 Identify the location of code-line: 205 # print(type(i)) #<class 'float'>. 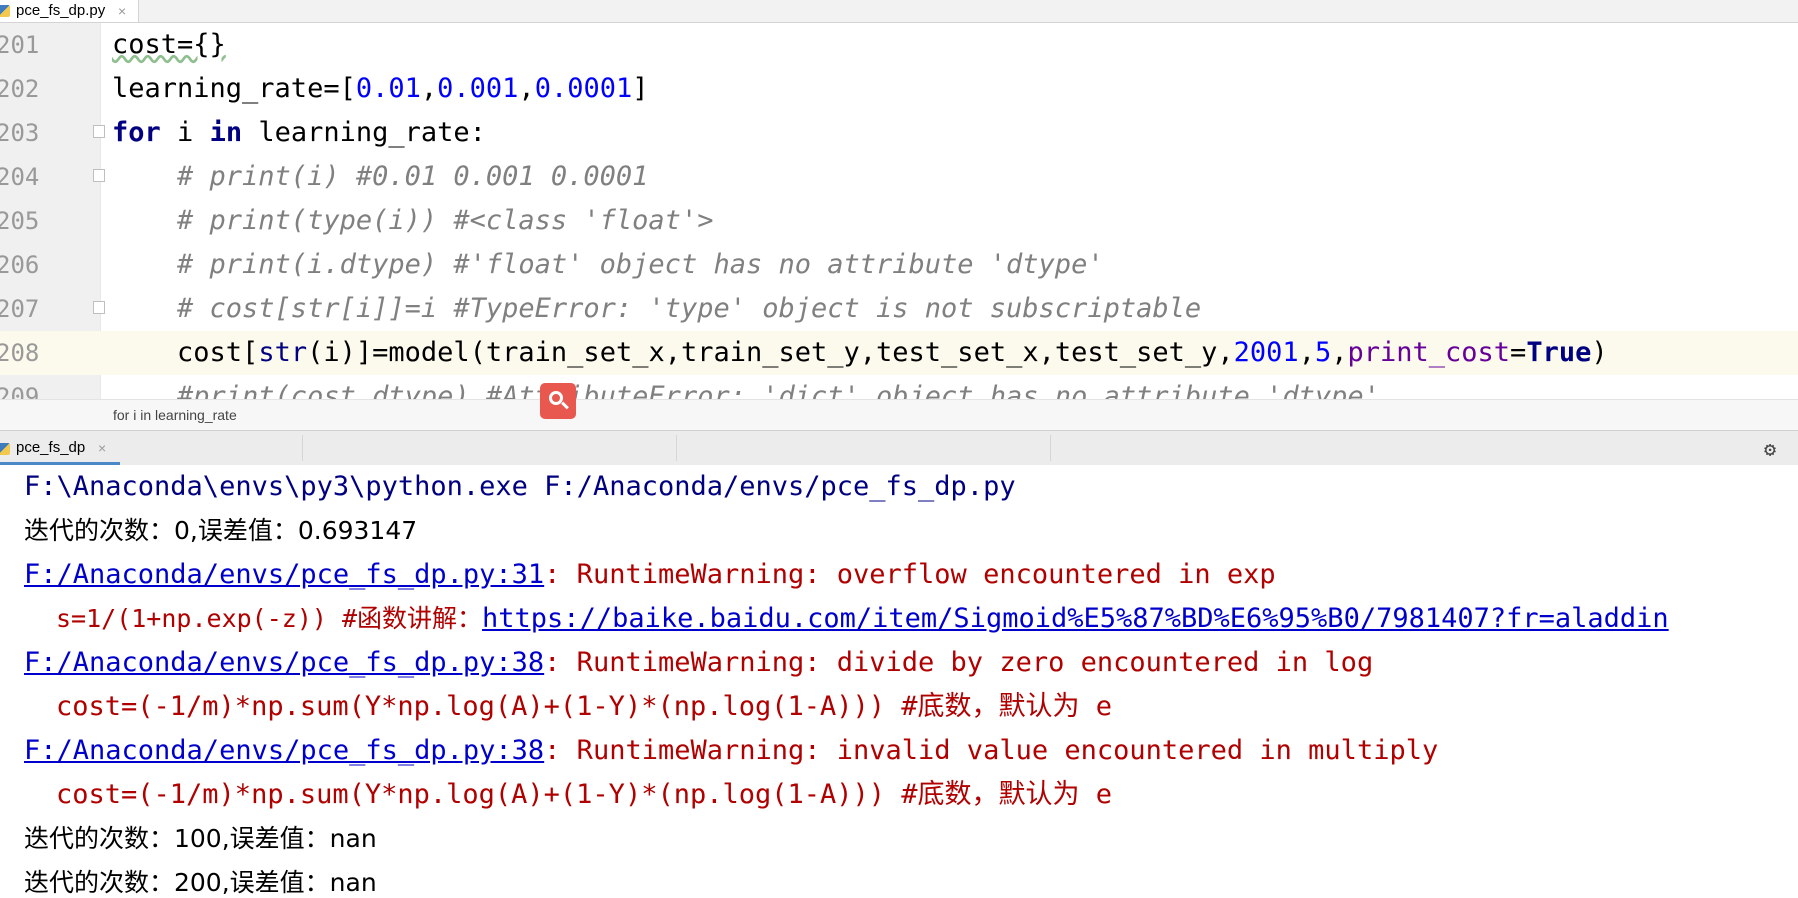
(899, 221).